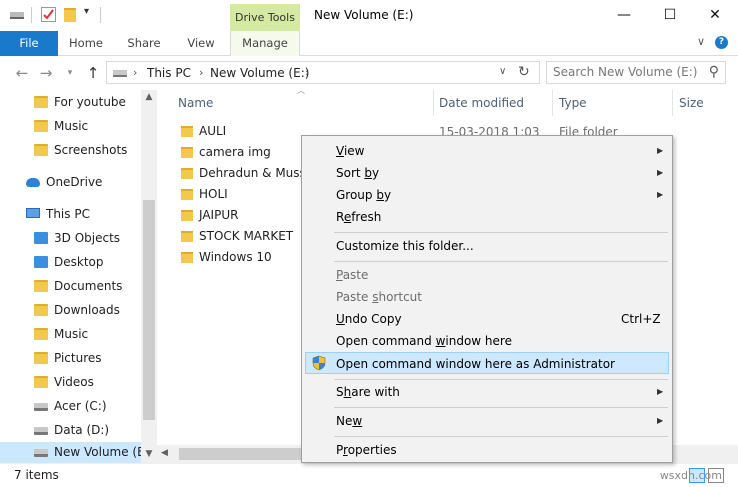 Image resolution: width=738 pixels, height=487 pixels. What do you see at coordinates (624, 15) in the screenshot?
I see `minimize-button: —` at bounding box center [624, 15].